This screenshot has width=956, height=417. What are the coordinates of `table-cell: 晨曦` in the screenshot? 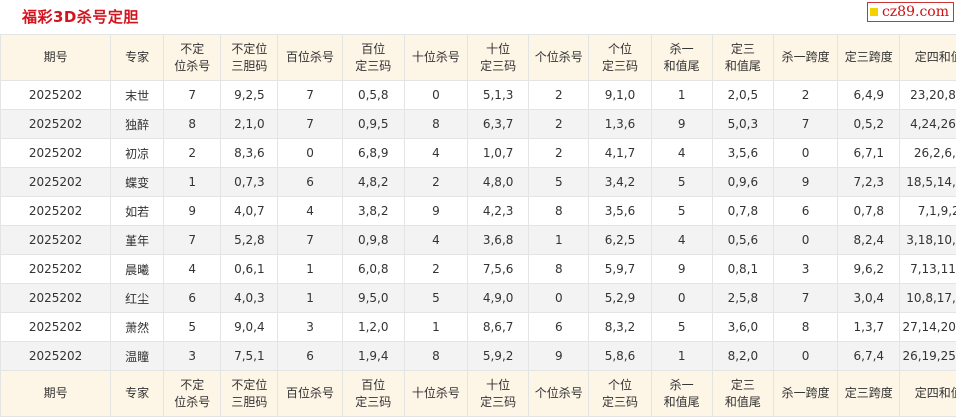 It's located at (137, 269).